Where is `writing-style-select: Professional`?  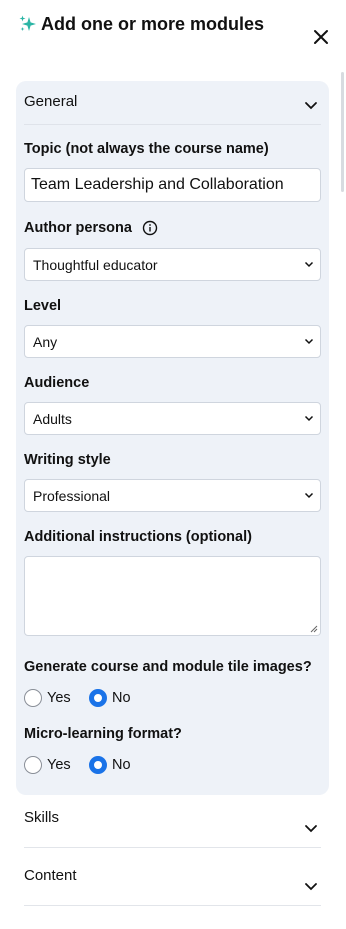
writing-style-select: Professional is located at coordinates (172, 495).